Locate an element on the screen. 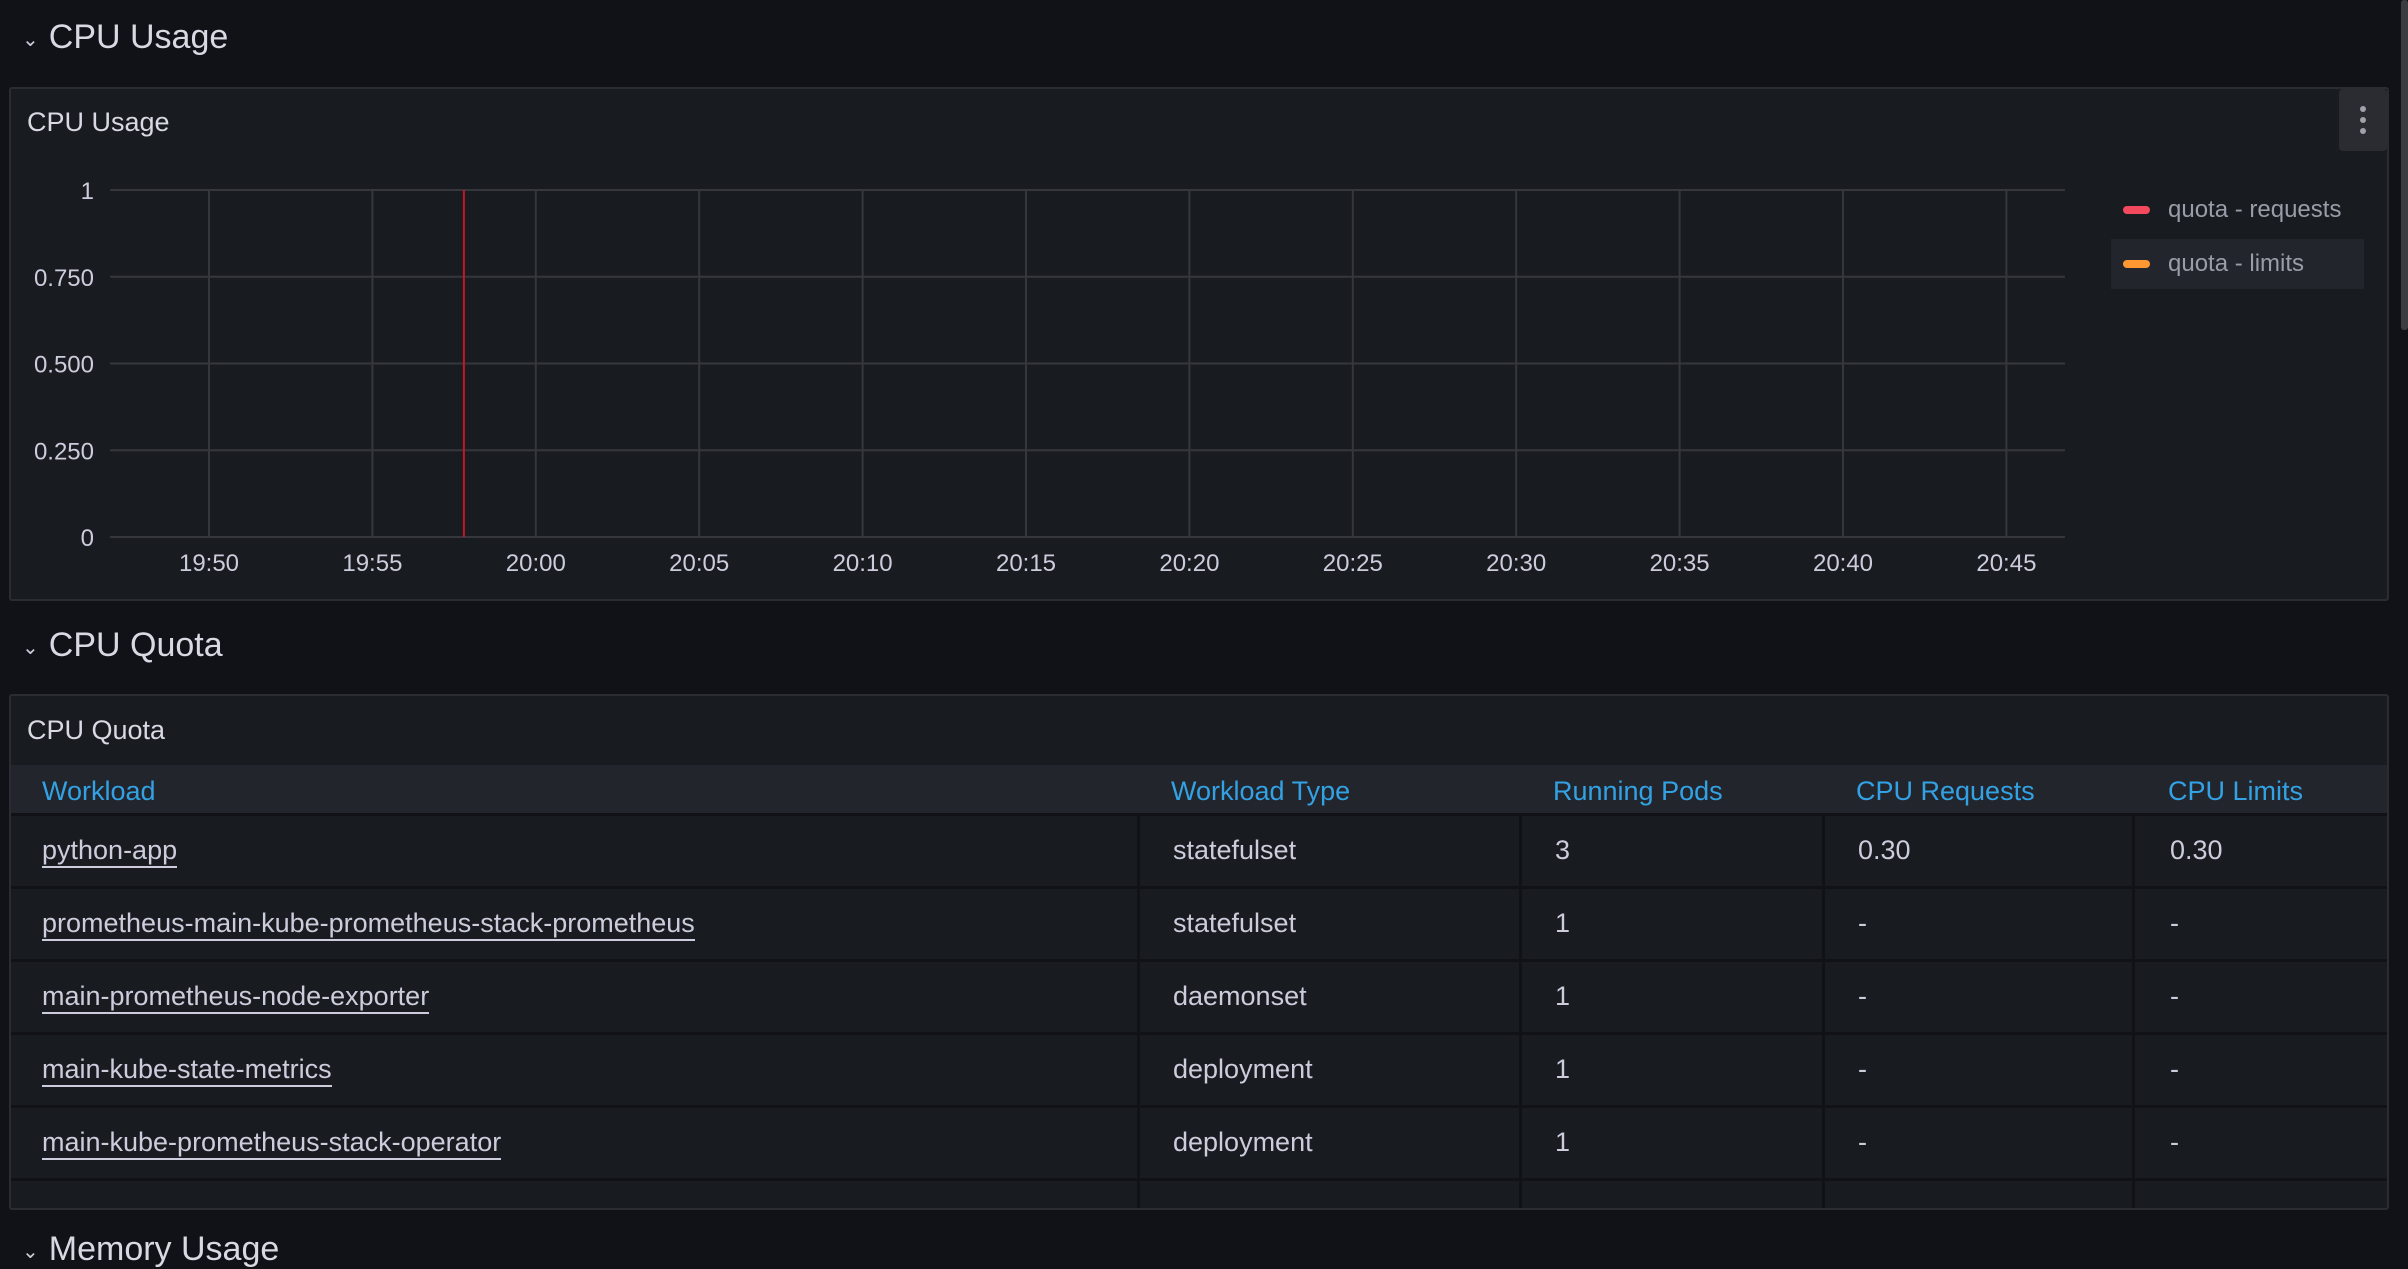 The image size is (2408, 1269). cell-workload-type: deployment is located at coordinates (1243, 1069).